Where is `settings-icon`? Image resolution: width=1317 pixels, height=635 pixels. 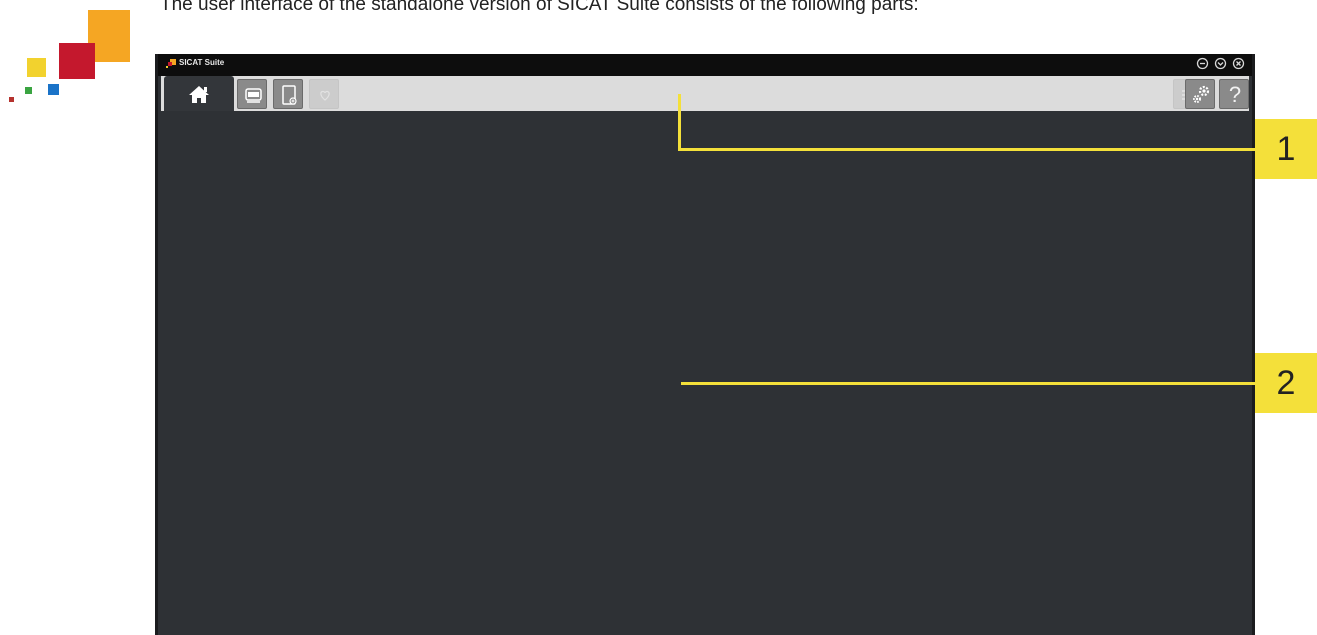
settings-icon is located at coordinates (1201, 94).